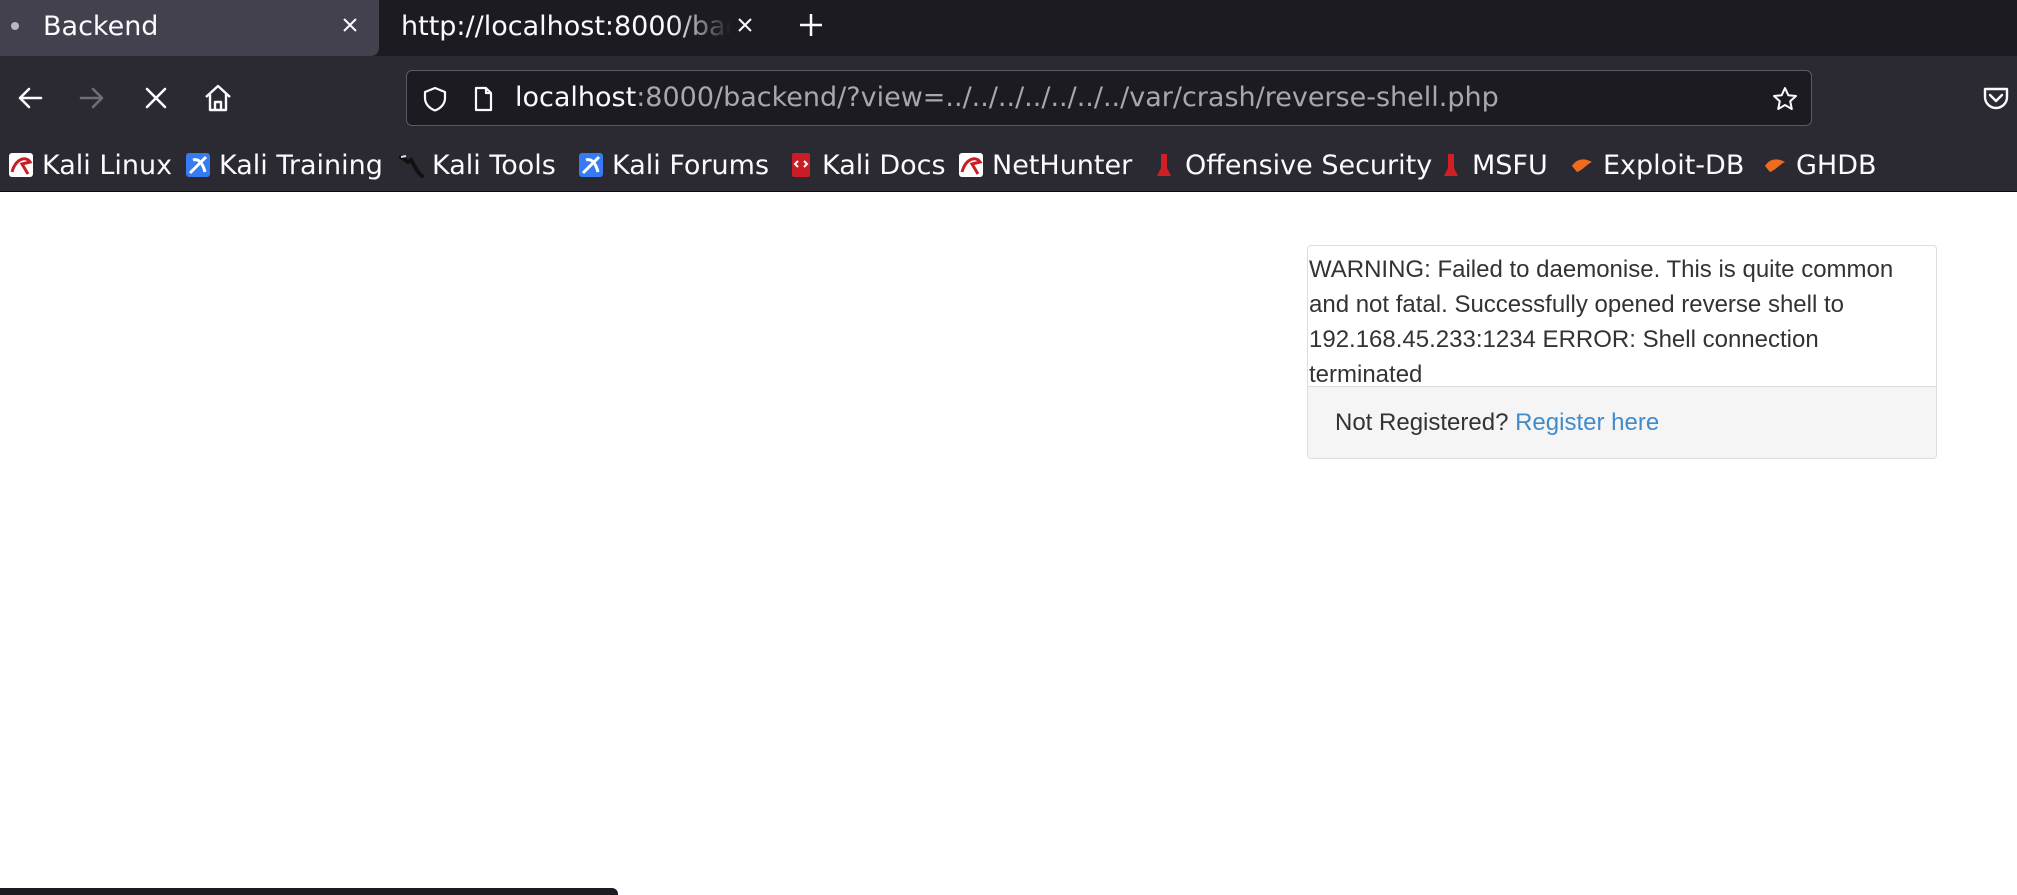  Describe the element at coordinates (1164, 165) in the screenshot. I see `offsec-icon` at that location.